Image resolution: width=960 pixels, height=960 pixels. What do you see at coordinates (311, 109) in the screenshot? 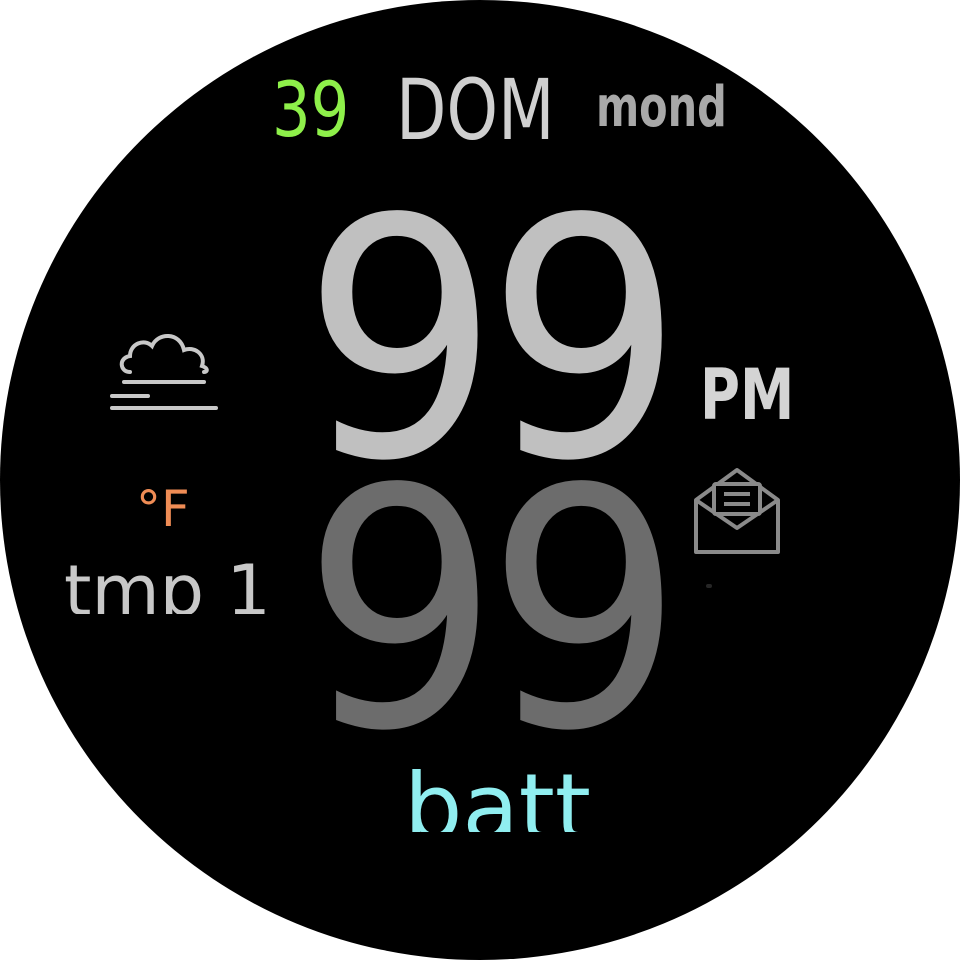
I see `day-number: 39` at bounding box center [311, 109].